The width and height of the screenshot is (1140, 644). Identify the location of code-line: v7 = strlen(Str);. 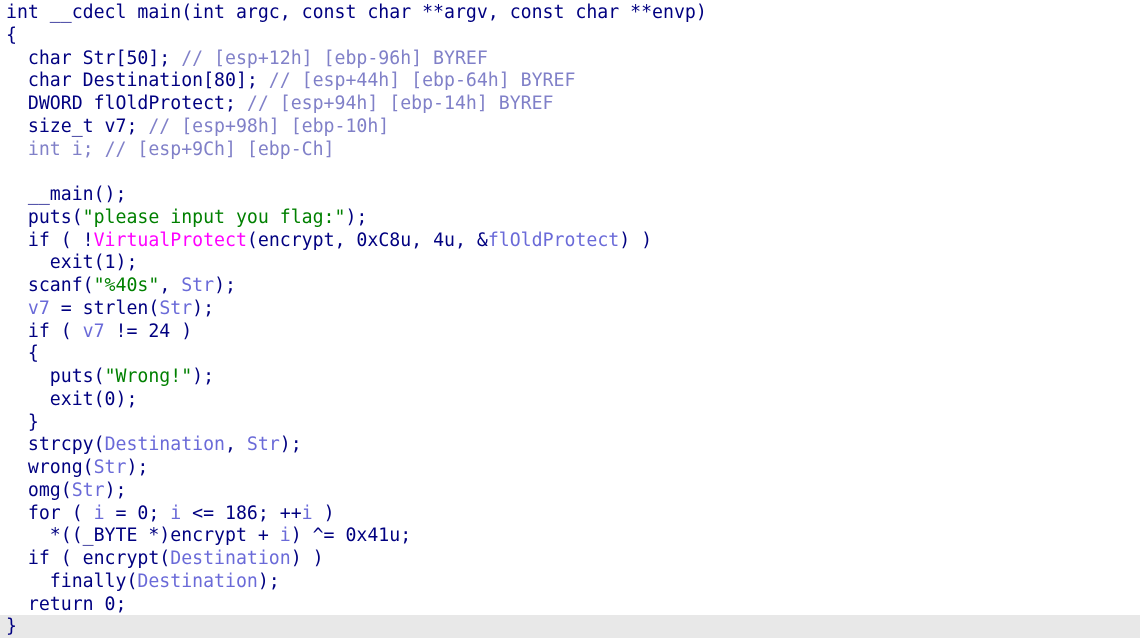
(573, 308).